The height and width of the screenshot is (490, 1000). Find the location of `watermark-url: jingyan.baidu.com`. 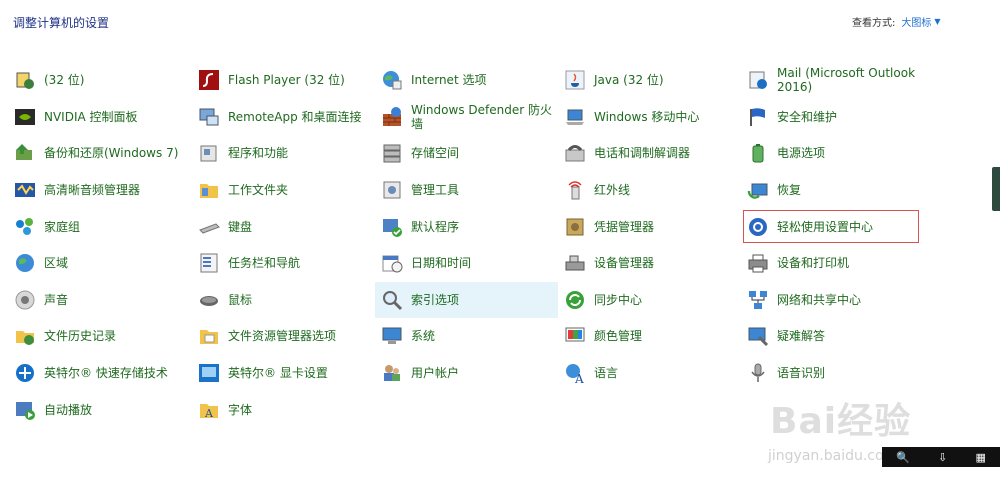

watermark-url: jingyan.baidu.com is located at coordinates (833, 456).